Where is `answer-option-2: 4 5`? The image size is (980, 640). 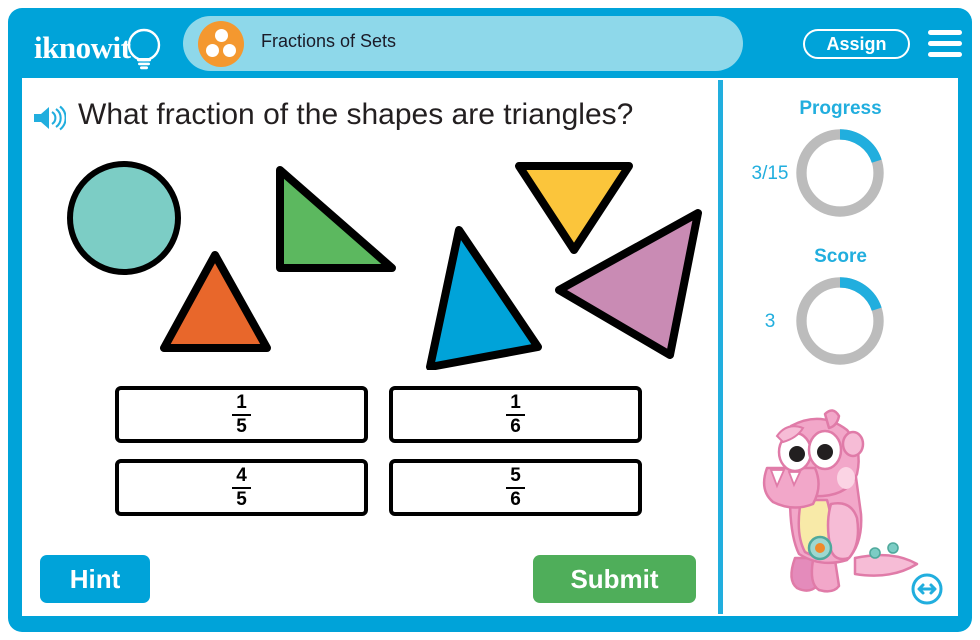
answer-option-2: 4 5 is located at coordinates (241, 487).